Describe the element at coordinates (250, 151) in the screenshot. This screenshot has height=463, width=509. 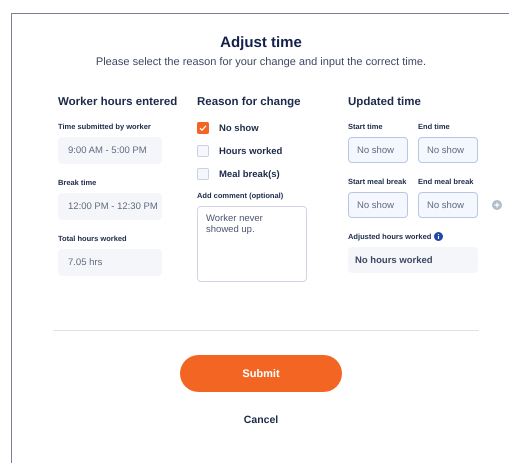
I see `checkbox-label: Hours worked` at that location.